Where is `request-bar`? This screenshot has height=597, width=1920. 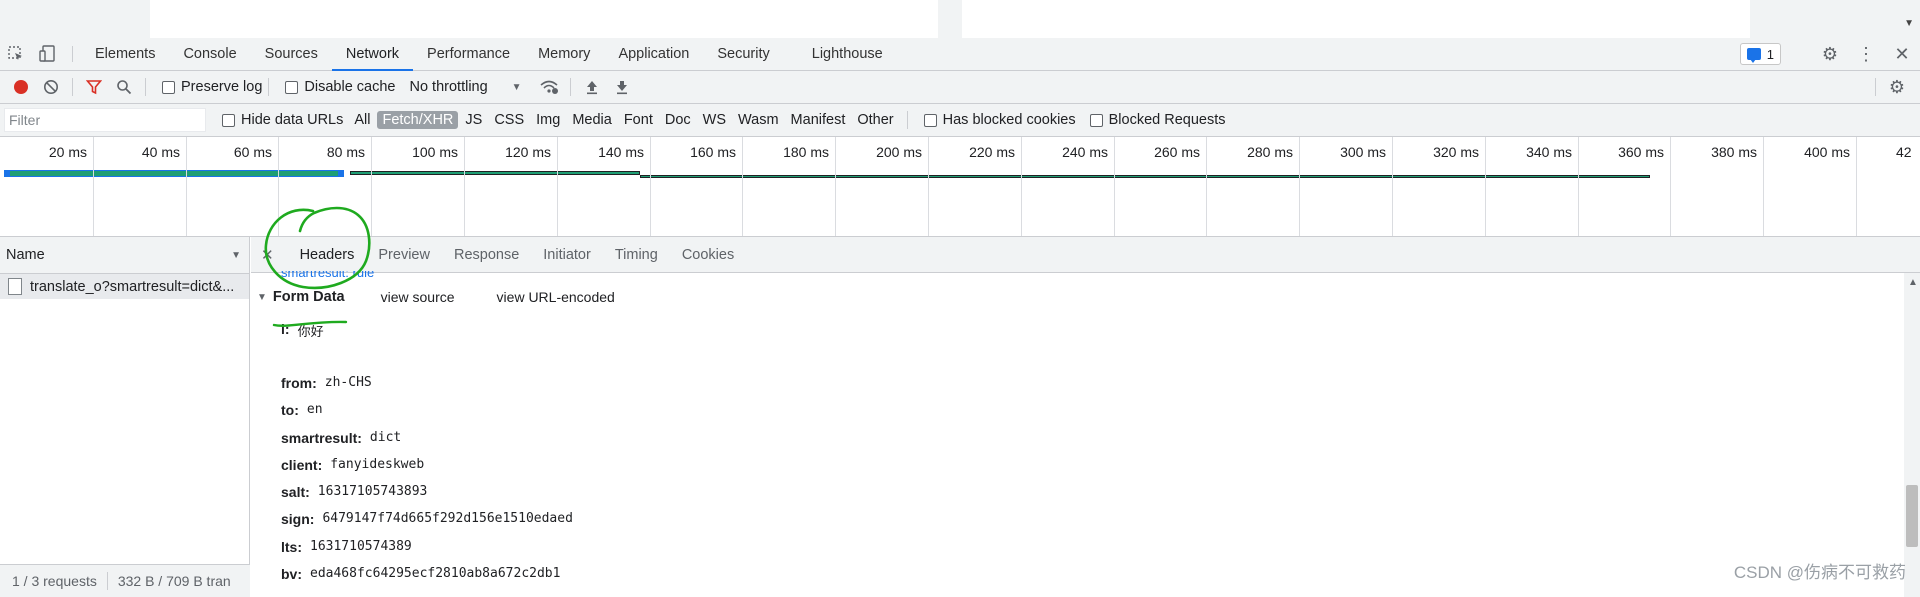
request-bar is located at coordinates (1145, 176).